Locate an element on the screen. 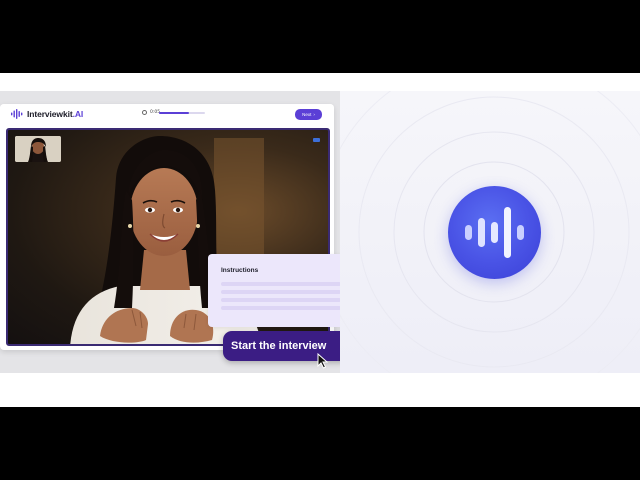 This screenshot has height=480, width=640. progress-bar is located at coordinates (182, 113).